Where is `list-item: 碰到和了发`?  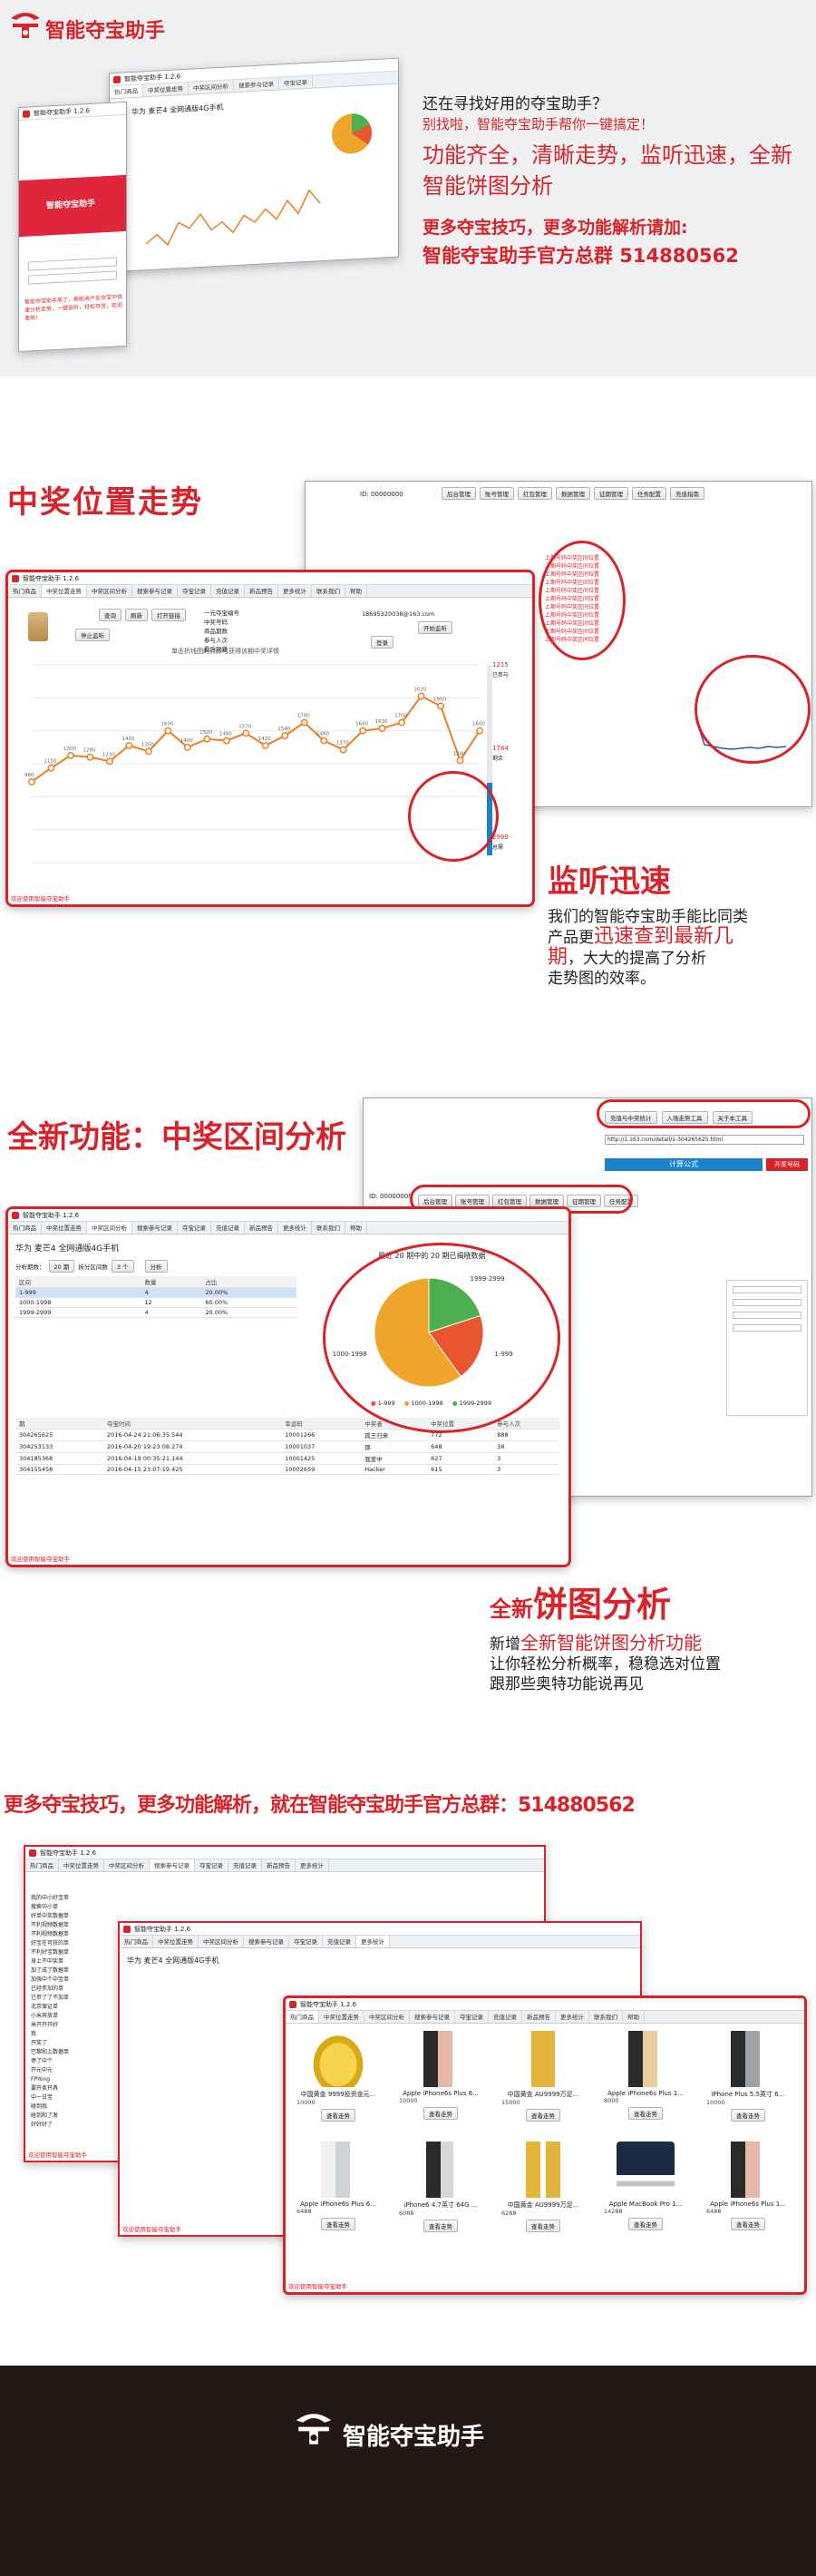
list-item: 碰到和了发 is located at coordinates (67, 2116).